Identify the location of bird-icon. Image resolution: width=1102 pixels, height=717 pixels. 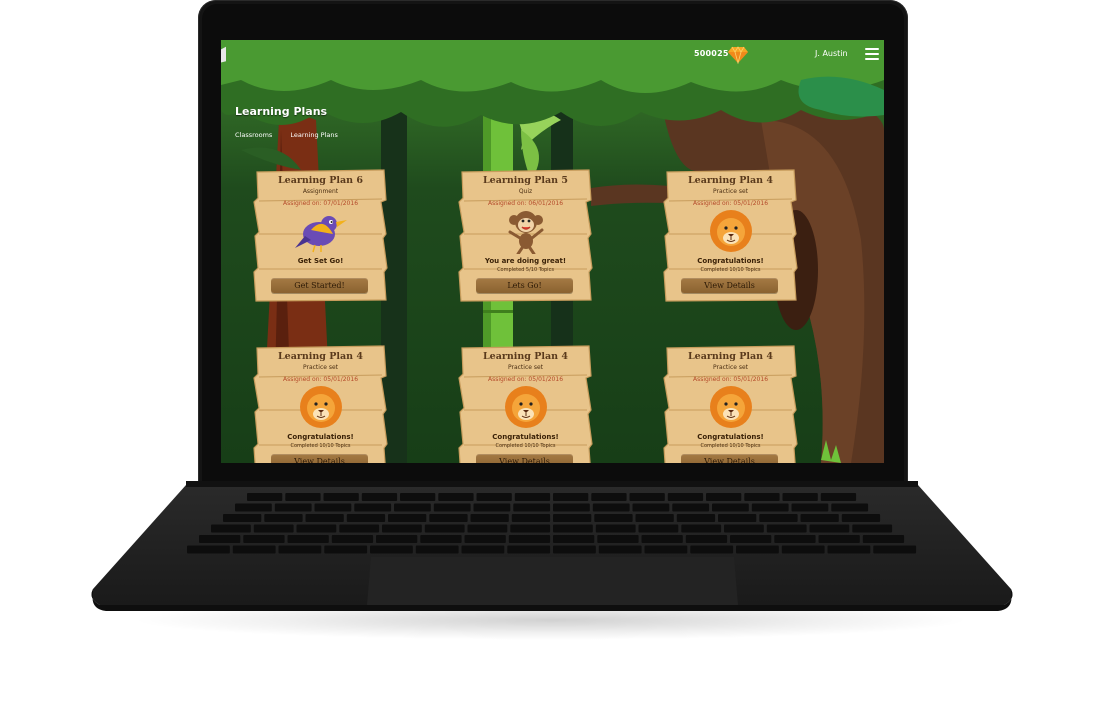
(321, 234).